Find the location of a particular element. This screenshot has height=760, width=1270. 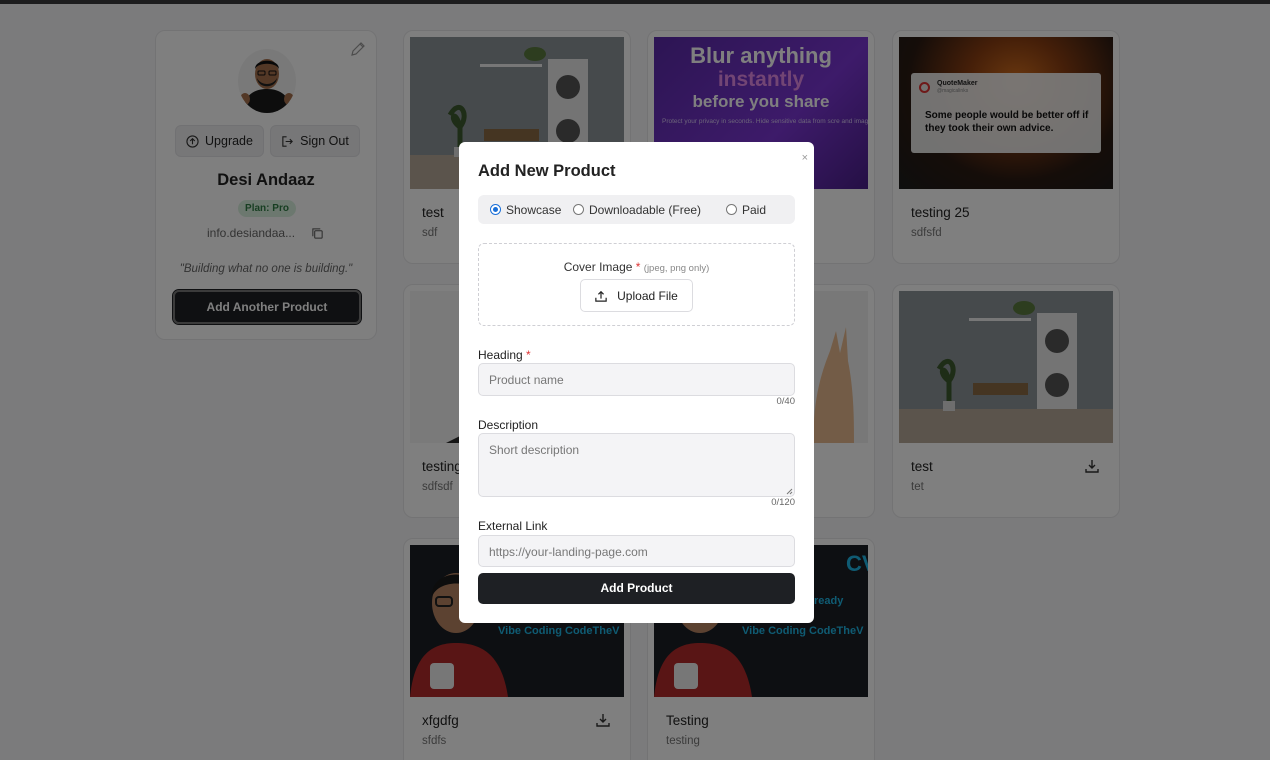

cover-image-label: Cover Image * (jpeg, png only) is located at coordinates (636, 267).